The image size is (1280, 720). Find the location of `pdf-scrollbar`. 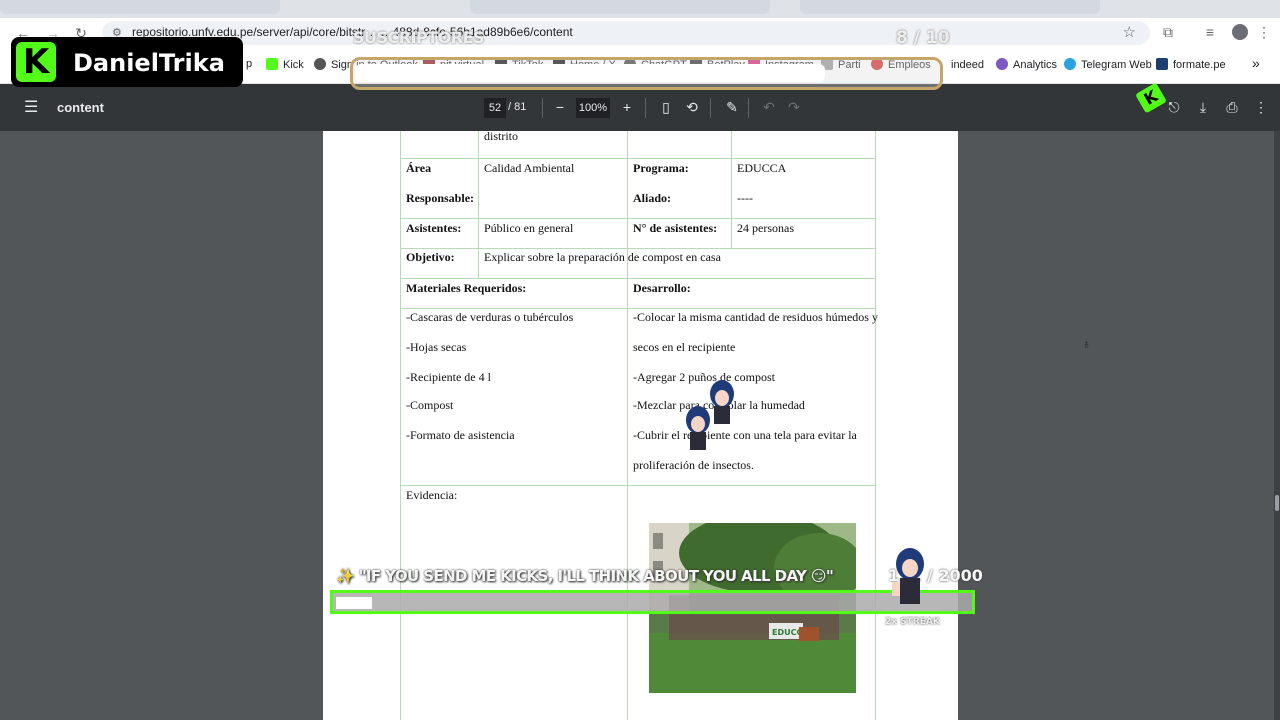

pdf-scrollbar is located at coordinates (1277, 425).